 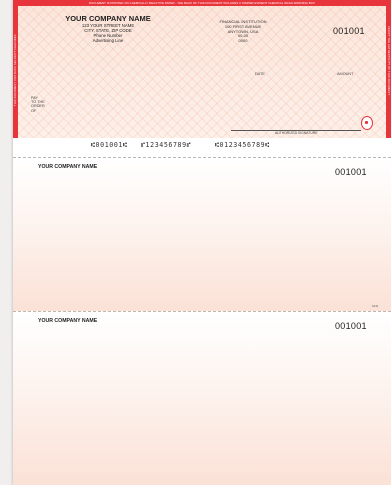 I want to click on stub-2-check-number: 001001, so click(x=351, y=326).